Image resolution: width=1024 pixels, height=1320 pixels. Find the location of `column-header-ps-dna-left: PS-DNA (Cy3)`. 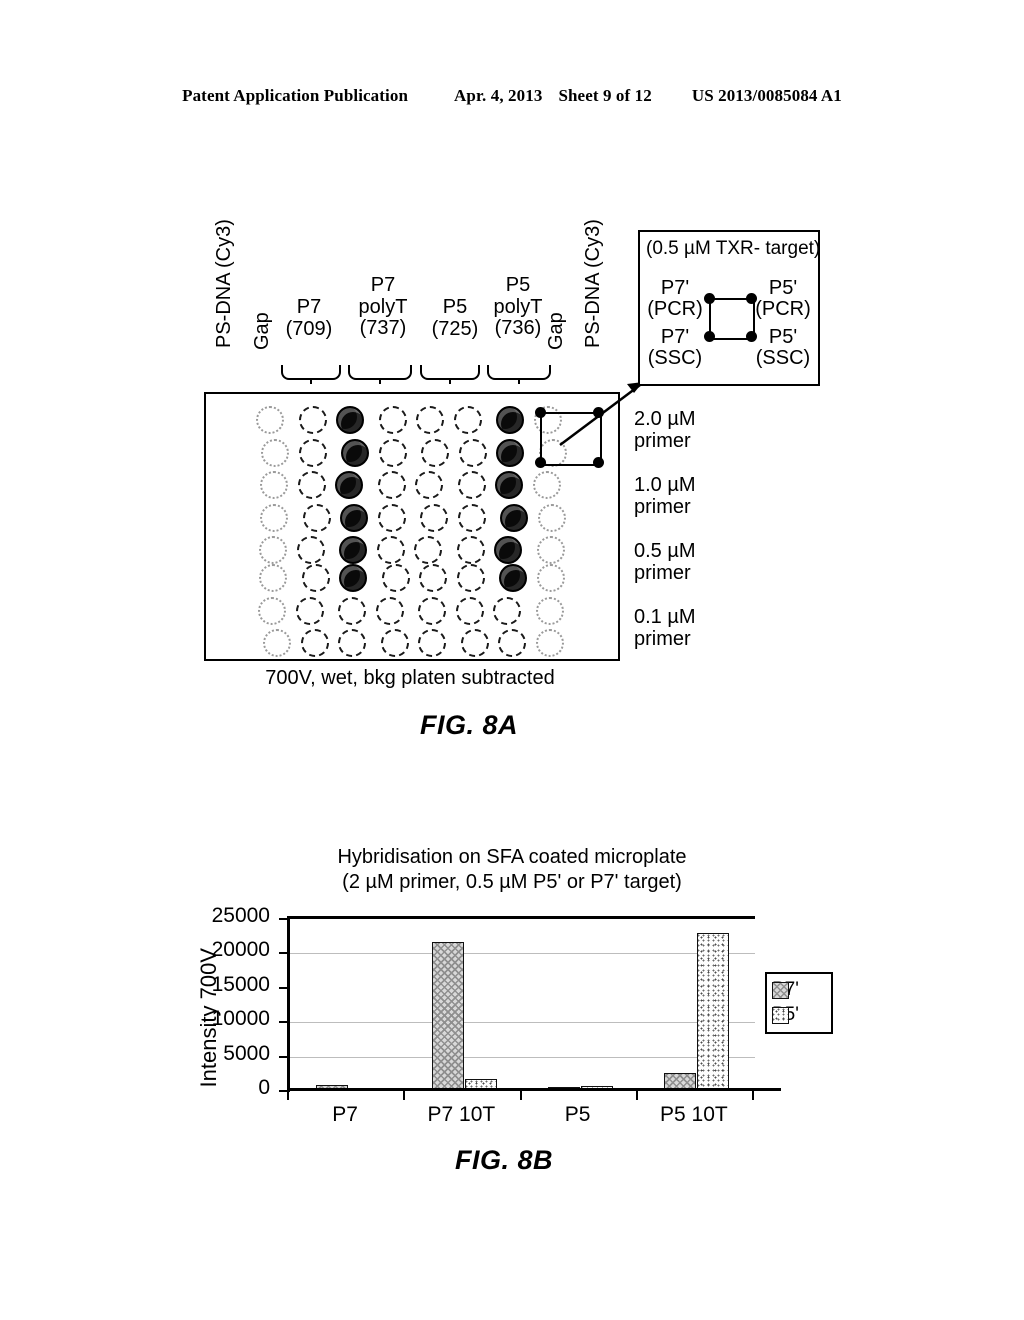

column-header-ps-dna-left: PS-DNA (Cy3) is located at coordinates (224, 283).